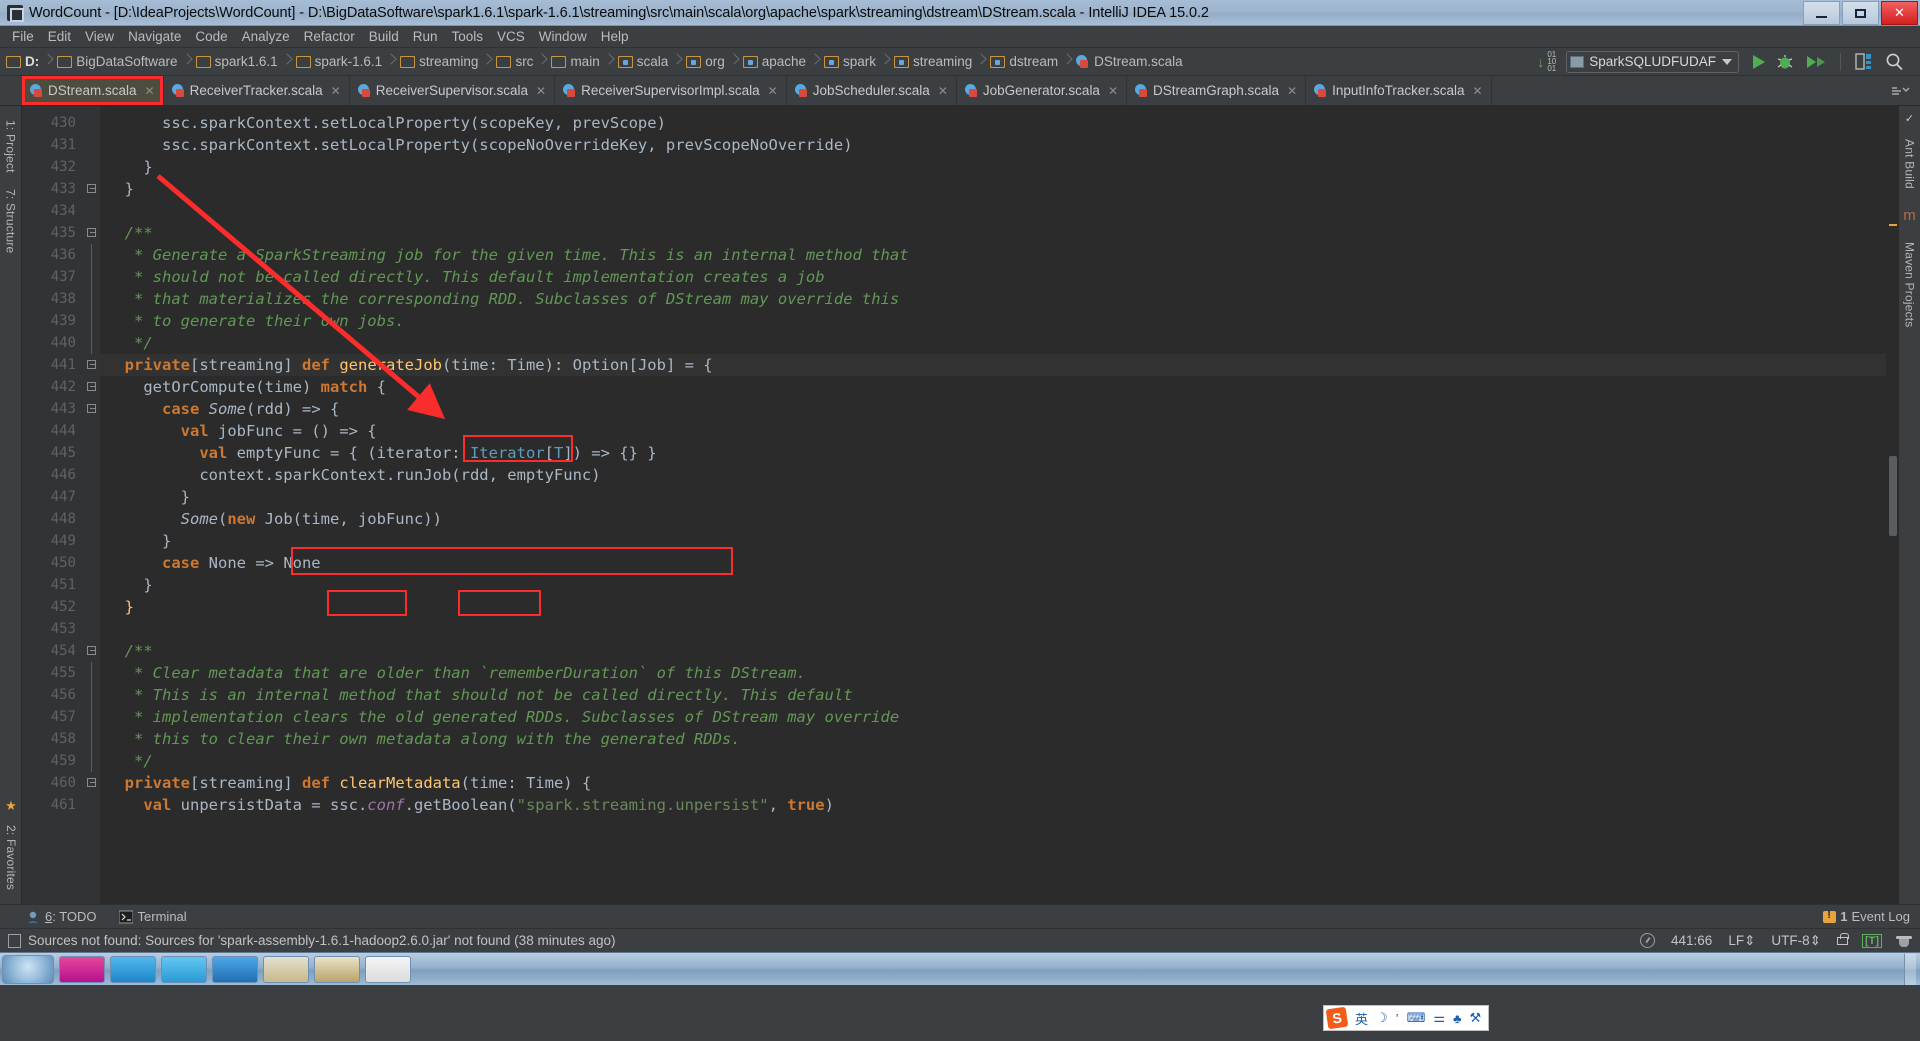  I want to click on sidebar-item-ant-build: Ant Build, so click(1910, 164).